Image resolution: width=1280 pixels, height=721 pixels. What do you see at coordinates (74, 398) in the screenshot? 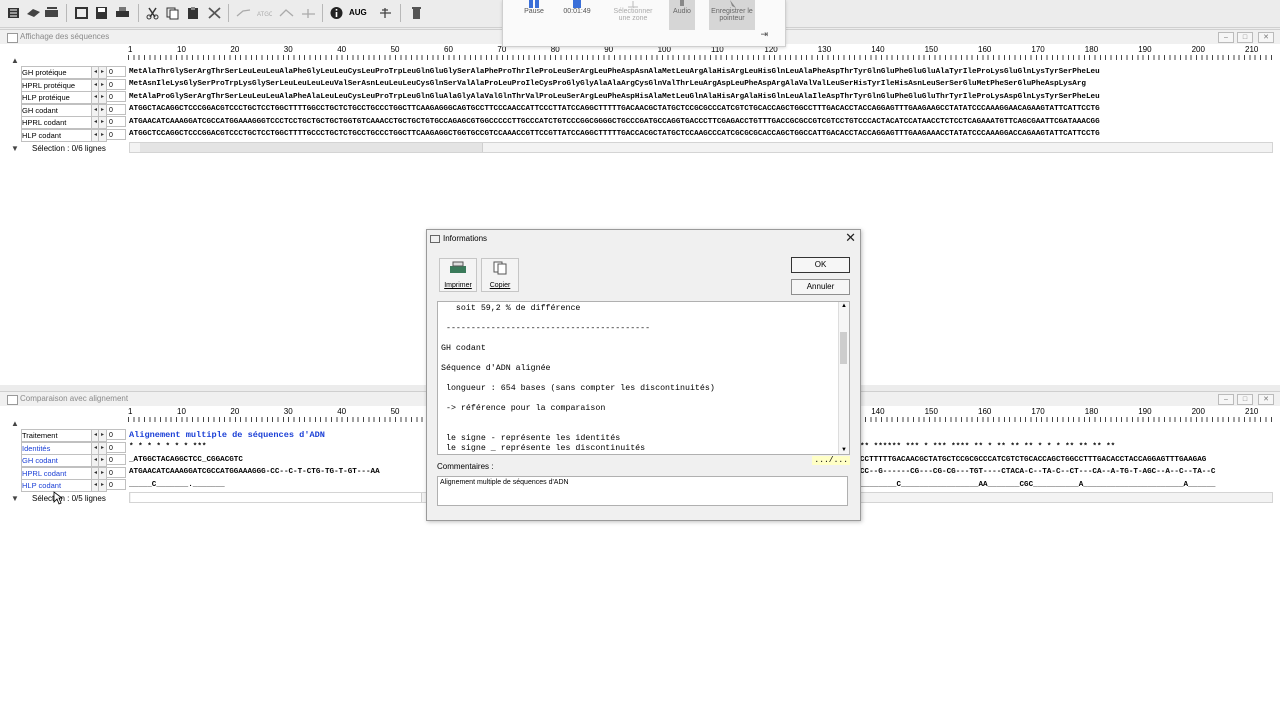
I see `window-title: Comparaison avec alignement` at bounding box center [74, 398].